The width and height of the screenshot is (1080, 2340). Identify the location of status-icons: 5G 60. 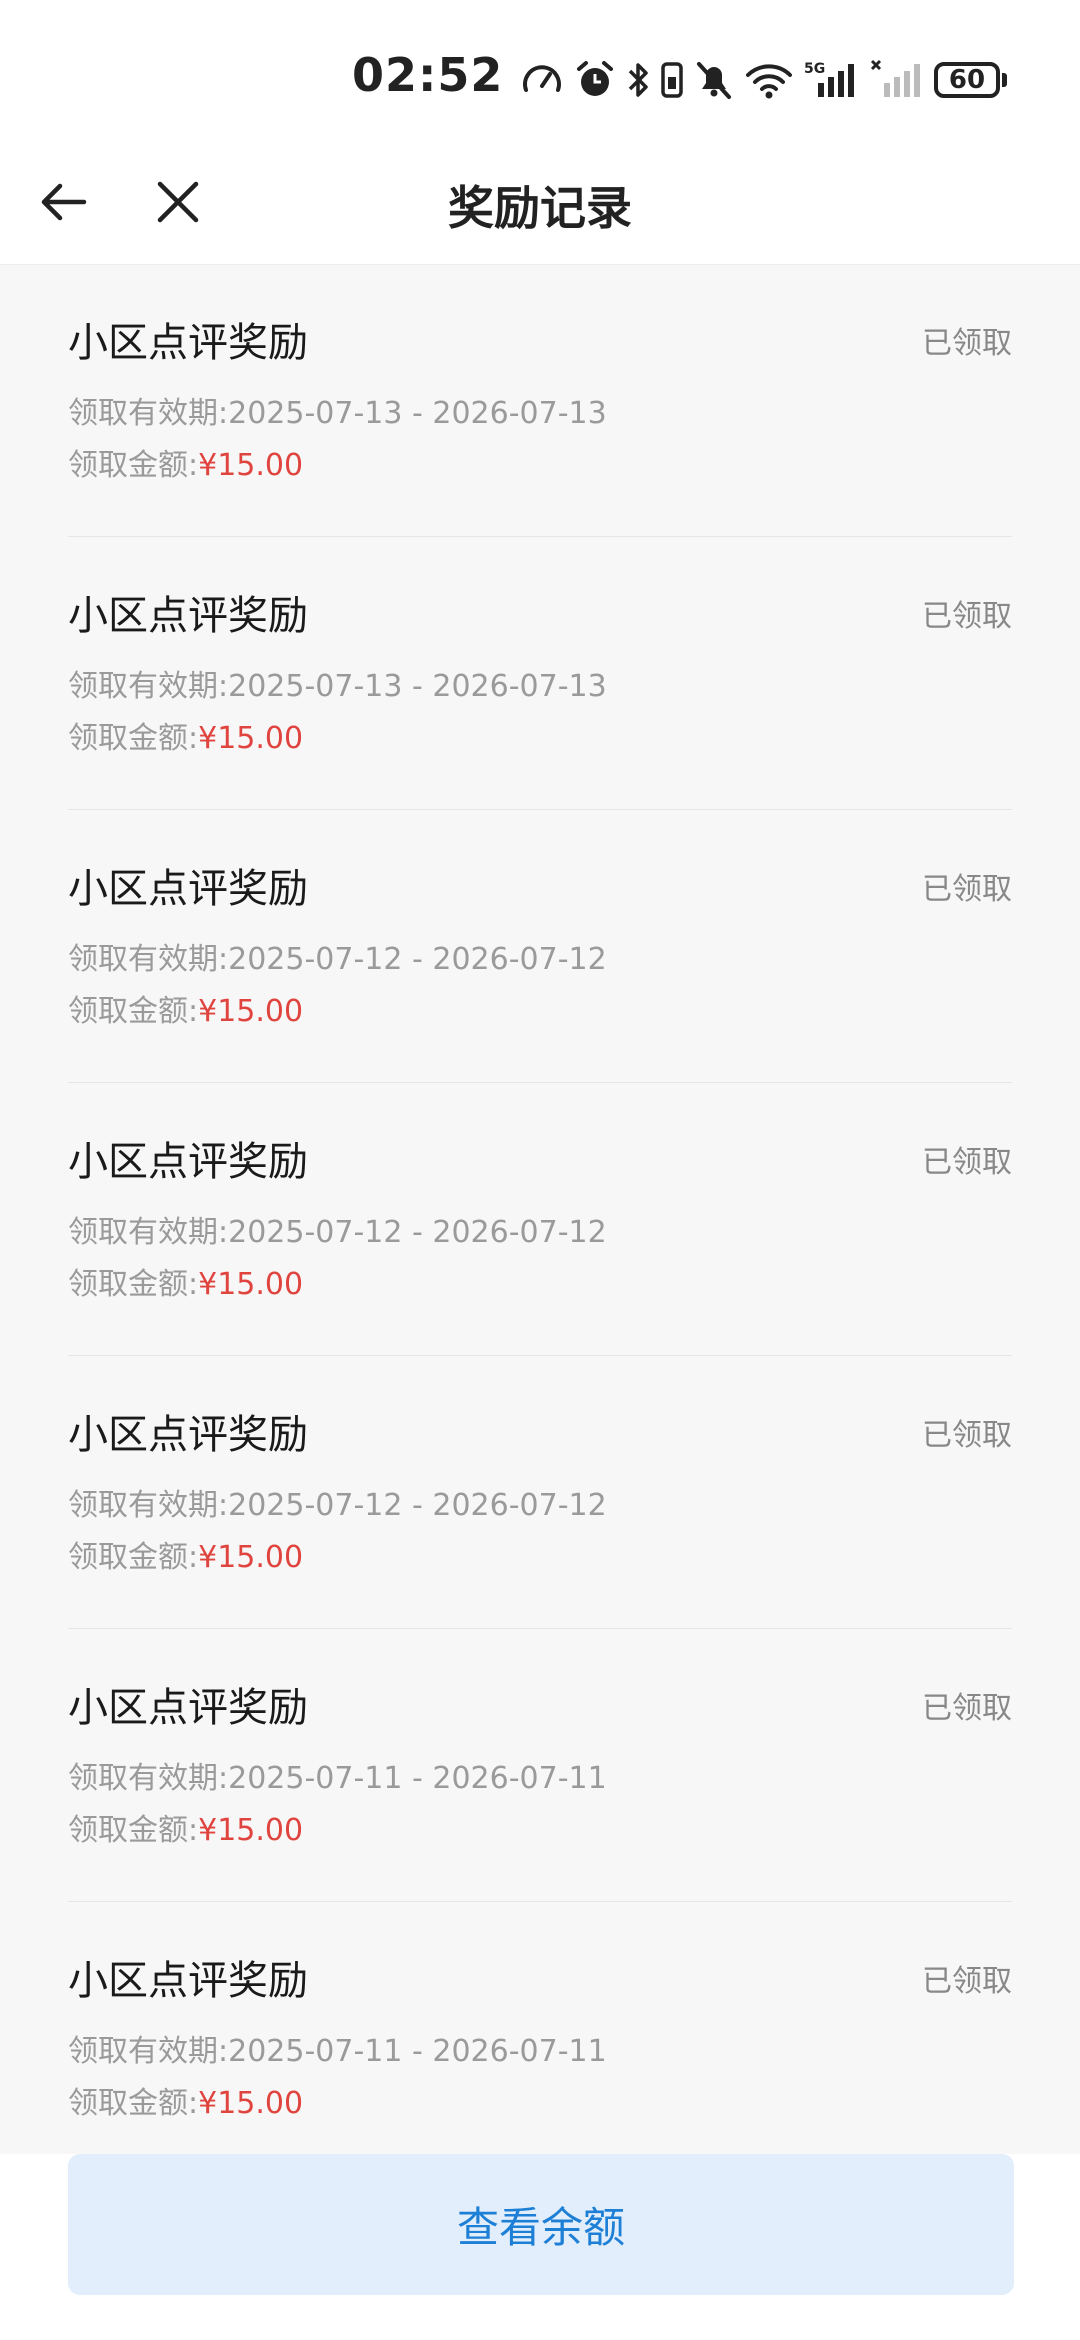
(763, 80).